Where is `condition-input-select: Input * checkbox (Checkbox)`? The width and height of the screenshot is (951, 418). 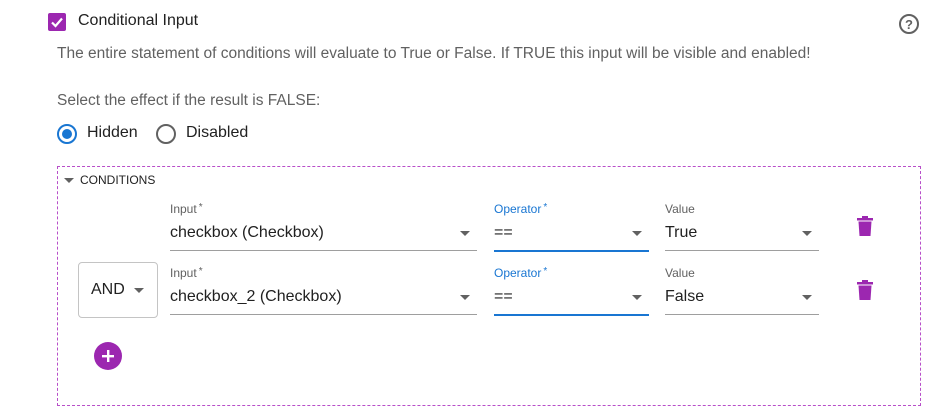 condition-input-select: Input * checkbox (Checkbox) is located at coordinates (323, 227).